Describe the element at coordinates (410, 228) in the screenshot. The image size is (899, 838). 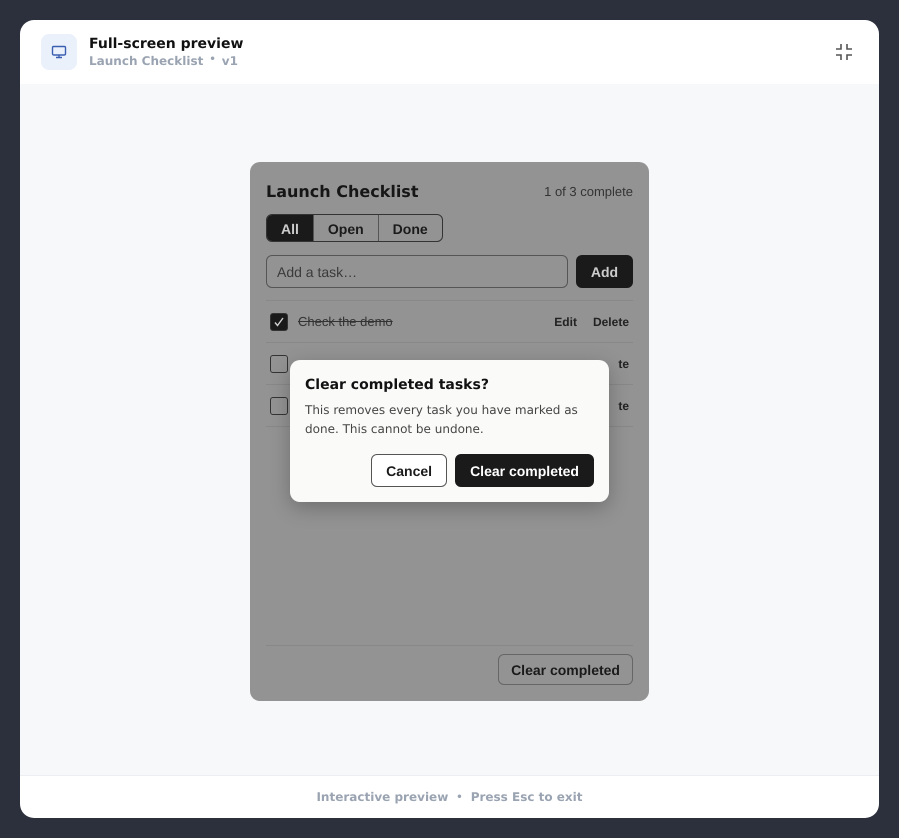
I see `filter-tab: Done` at that location.